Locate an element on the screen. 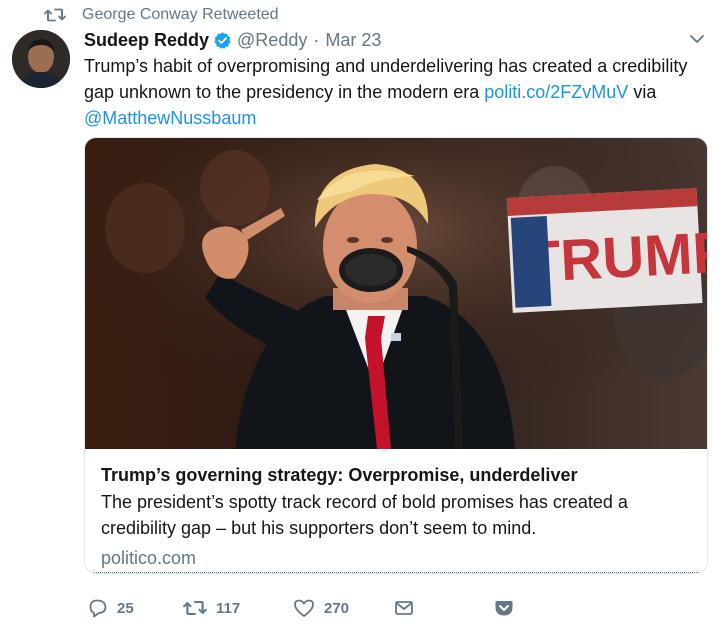  heart-icon is located at coordinates (304, 608).